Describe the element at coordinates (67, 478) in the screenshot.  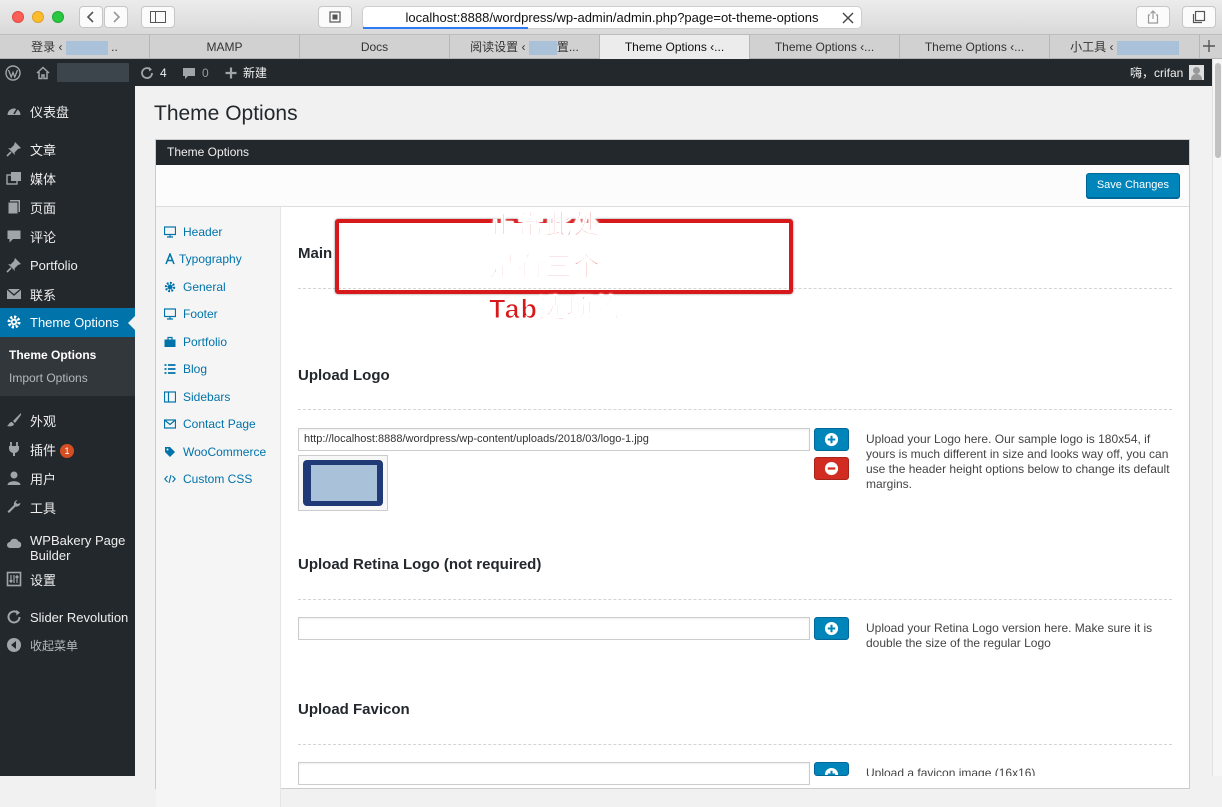
I see `sidebar-item-users: 用户` at that location.